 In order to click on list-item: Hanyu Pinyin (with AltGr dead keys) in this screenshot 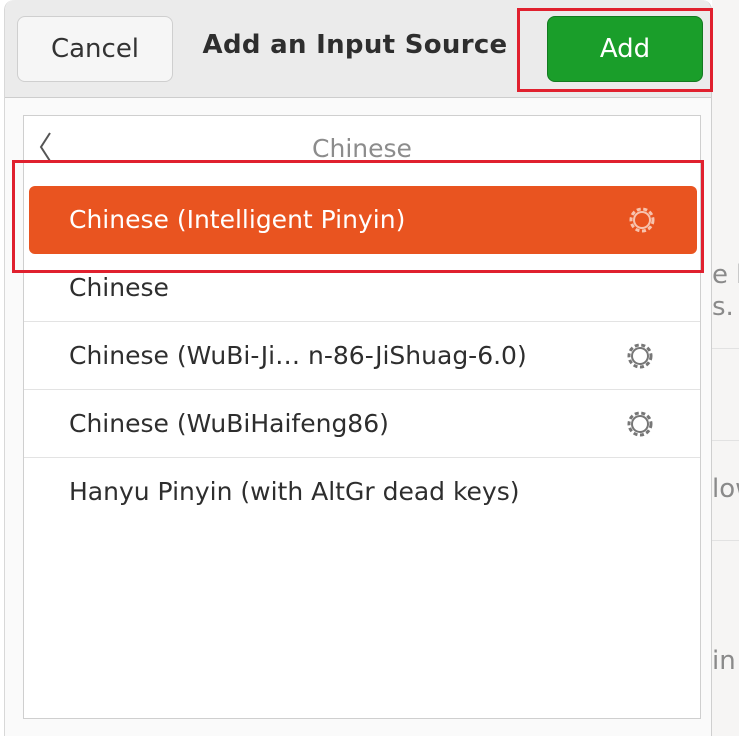, I will do `click(362, 492)`.